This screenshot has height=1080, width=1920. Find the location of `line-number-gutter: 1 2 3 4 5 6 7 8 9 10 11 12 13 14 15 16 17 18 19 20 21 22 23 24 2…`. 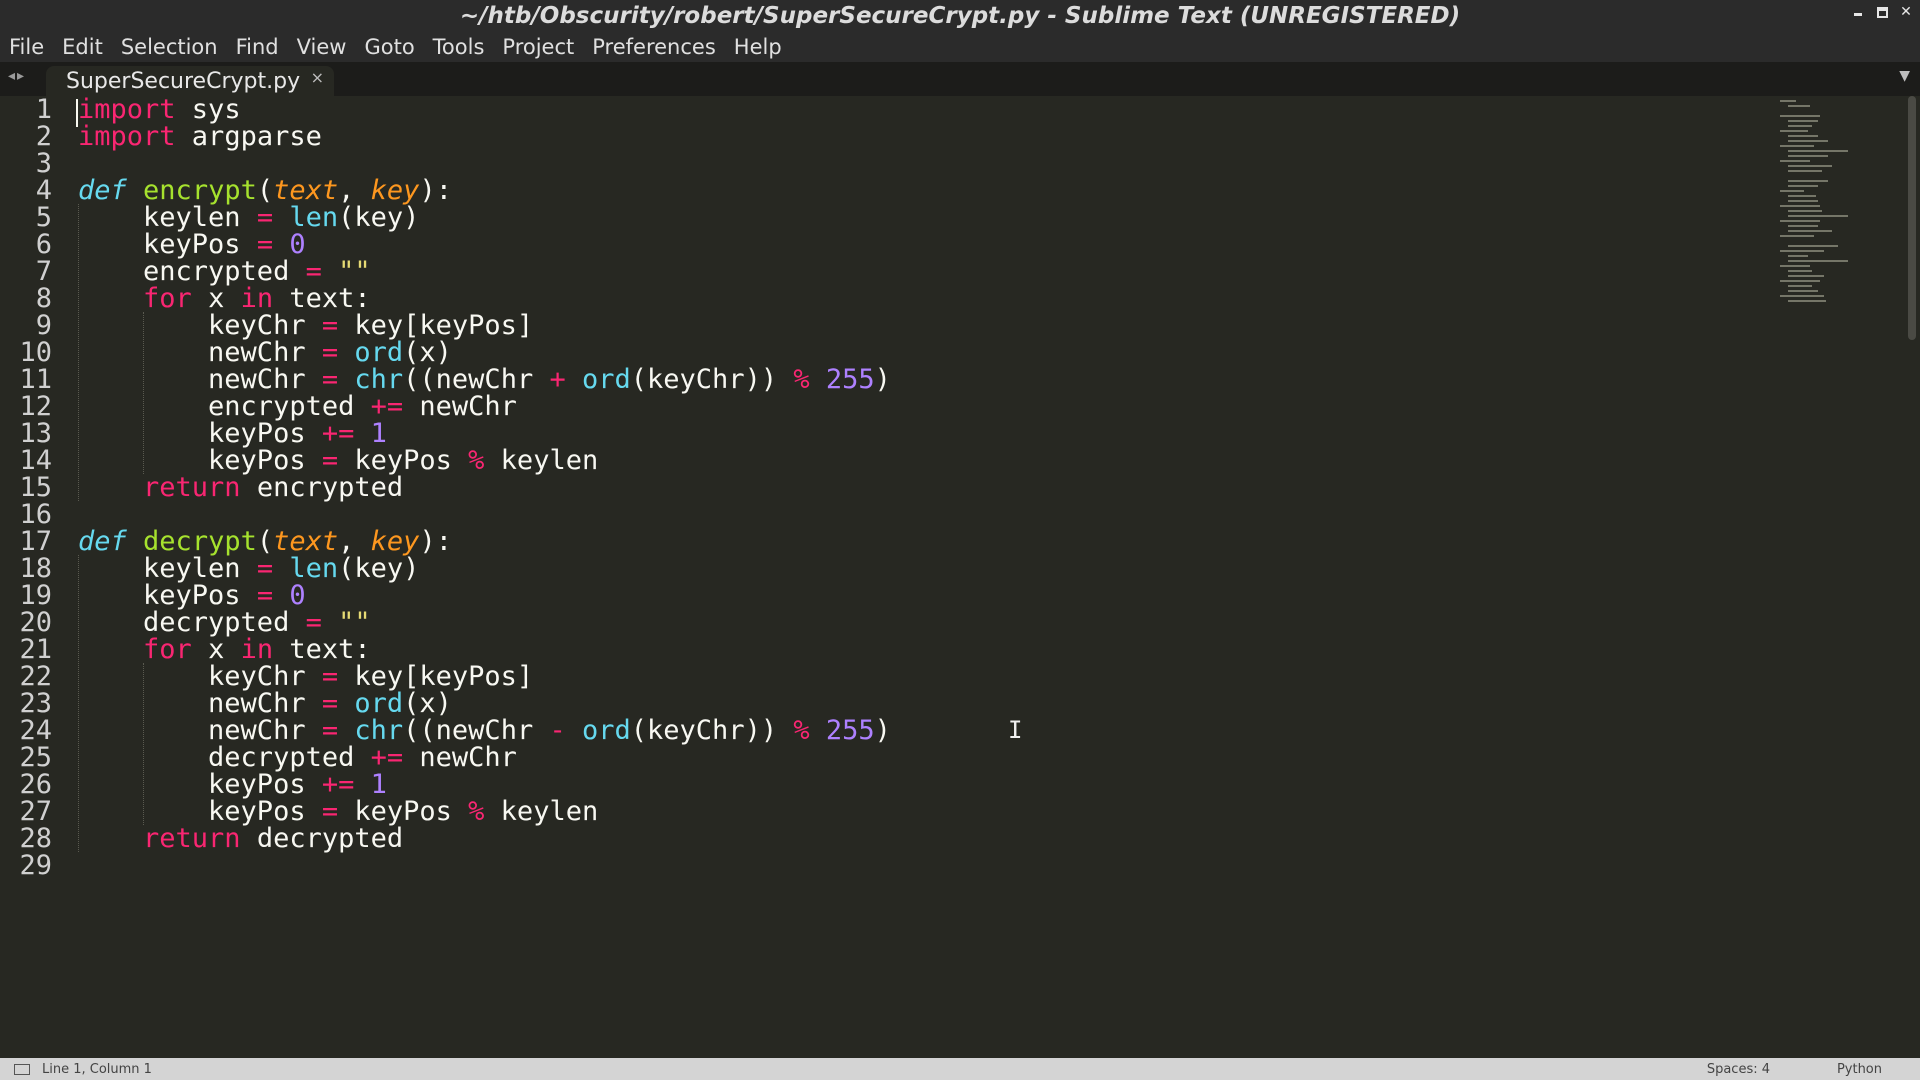

line-number-gutter: 1 2 3 4 5 6 7 8 9 10 11 12 13 14 15 16 17 18 19 20 21 22 23 24 2… is located at coordinates (33, 577).